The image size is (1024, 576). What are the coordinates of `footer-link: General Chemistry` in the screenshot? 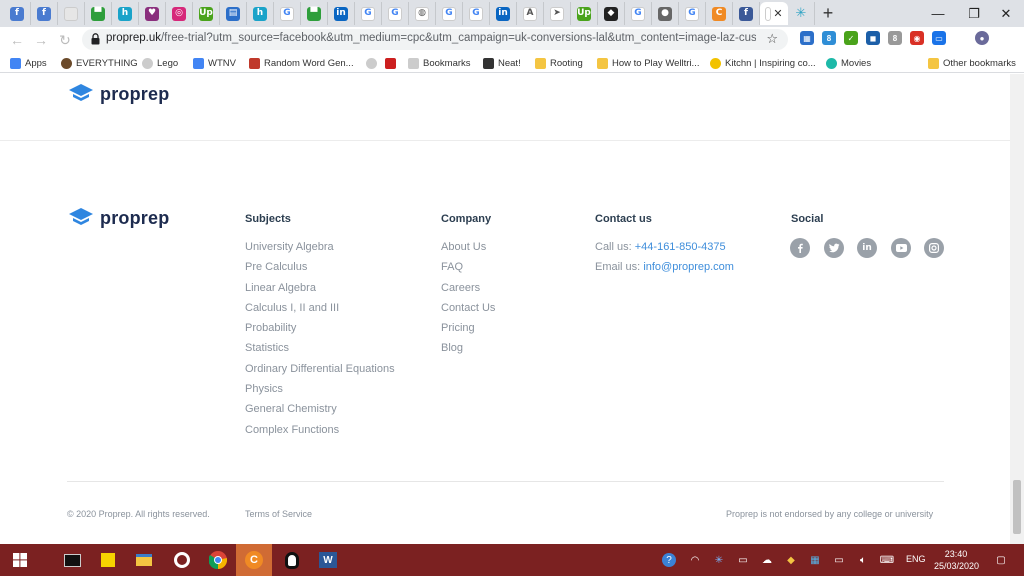 It's located at (320, 413).